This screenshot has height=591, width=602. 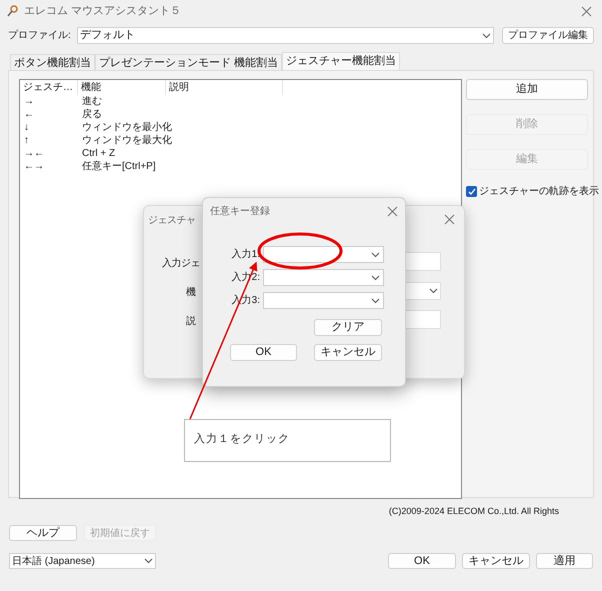 I want to click on profile-label: プロファイル:, so click(x=39, y=35).